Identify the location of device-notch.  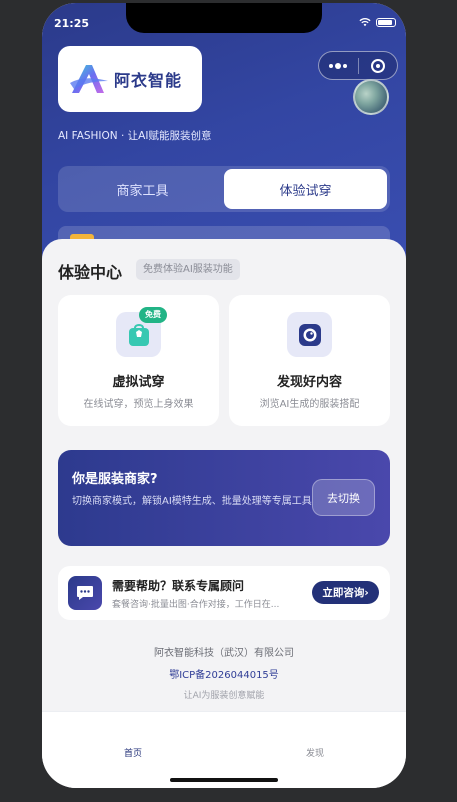
(224, 18).